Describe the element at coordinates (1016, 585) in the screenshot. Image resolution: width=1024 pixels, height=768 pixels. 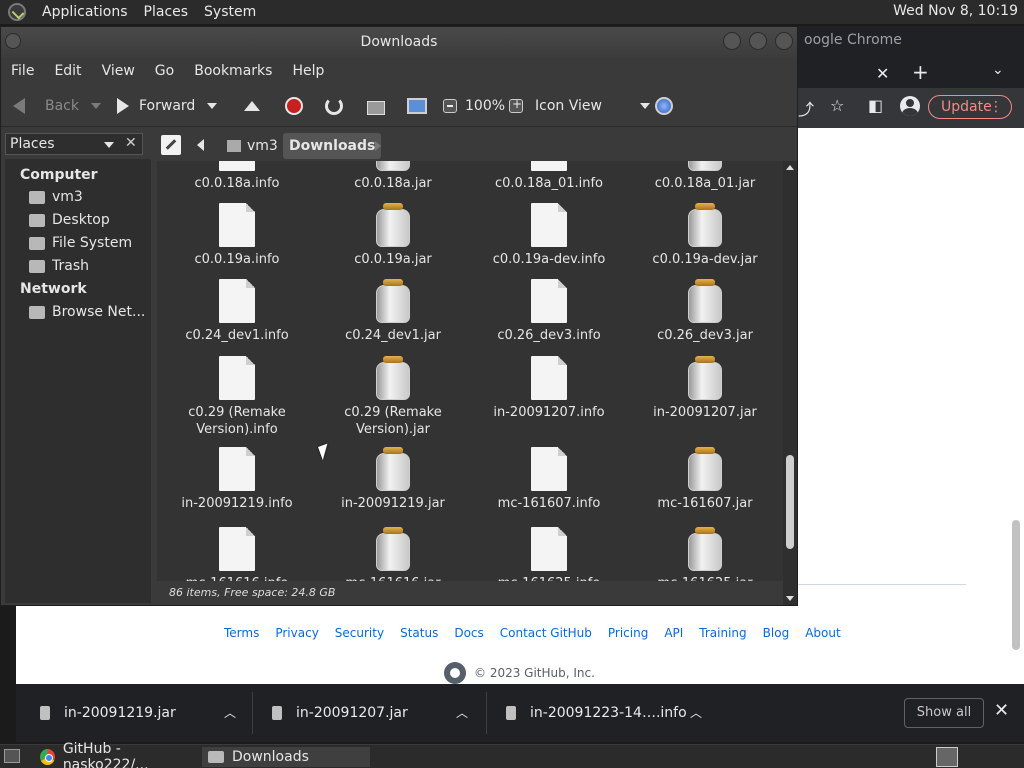
I see `page-scrollbar-thumb` at that location.